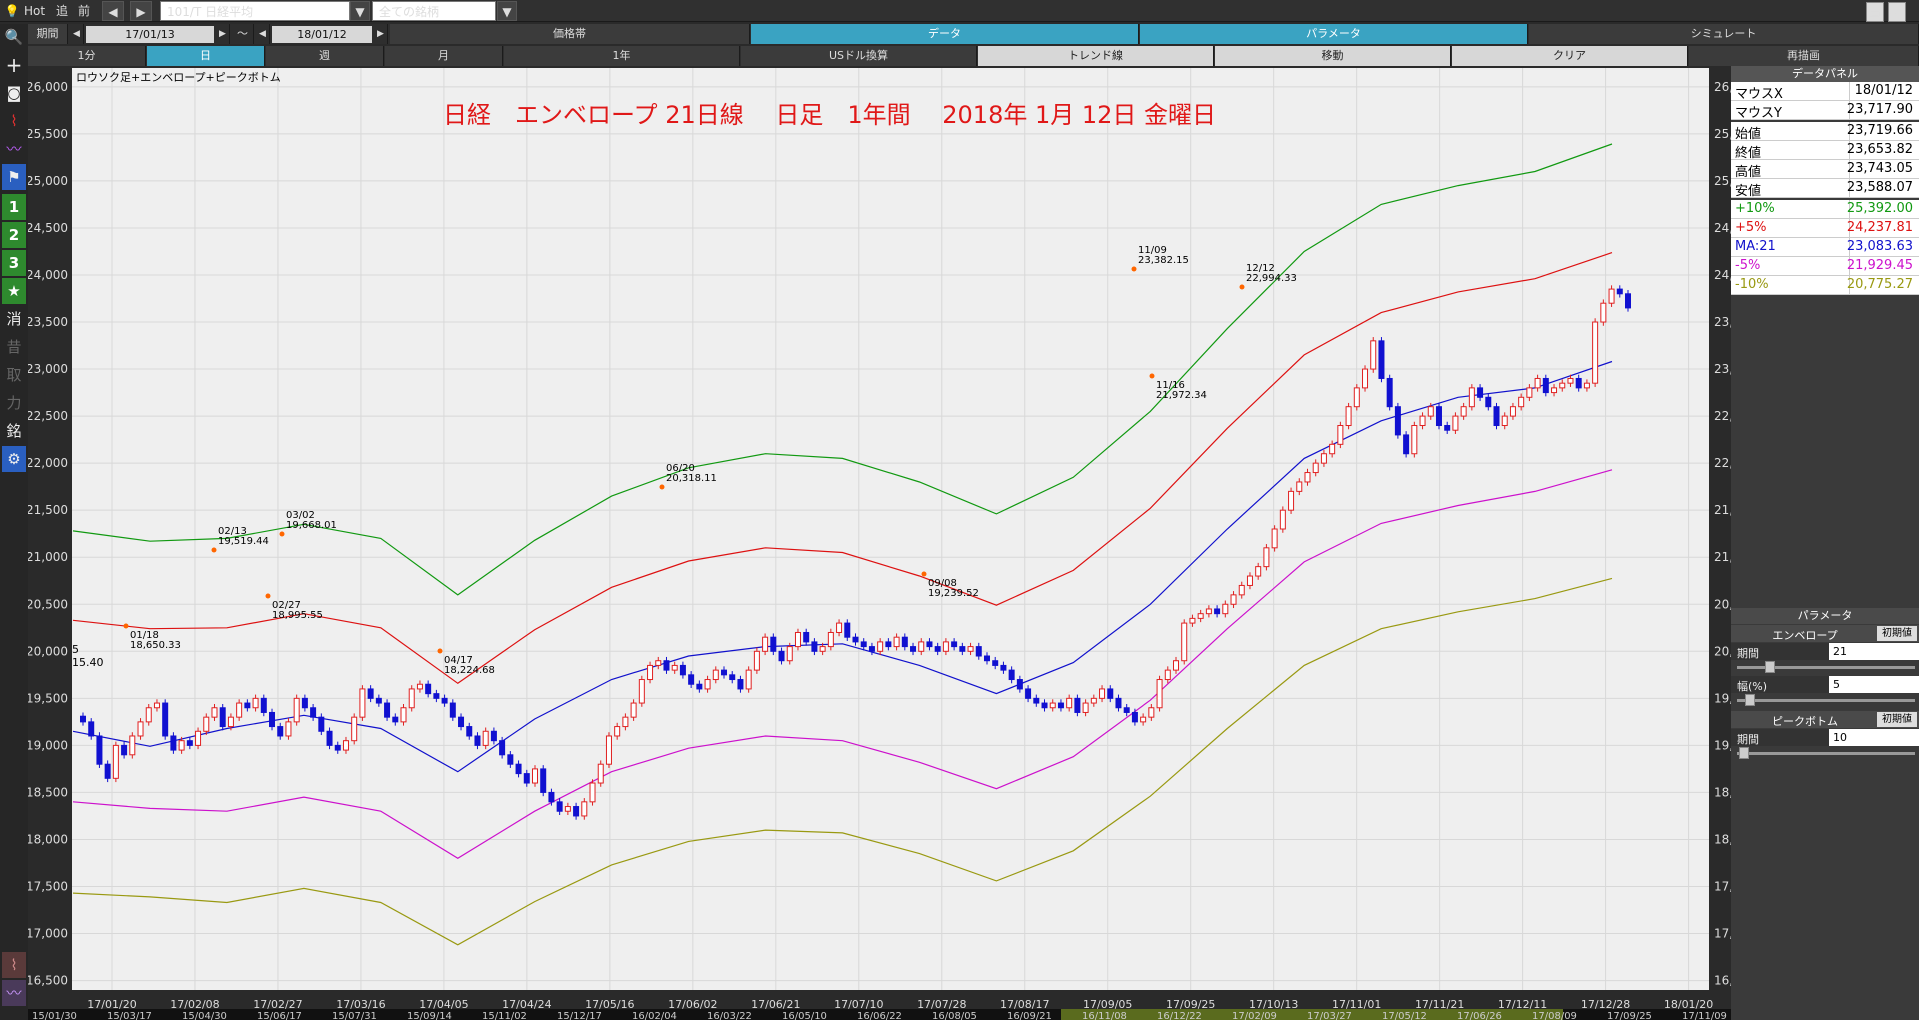 This screenshot has width=1919, height=1020. What do you see at coordinates (1254, 1015) in the screenshot?
I see `overview-tick-label: 17/02/09` at bounding box center [1254, 1015].